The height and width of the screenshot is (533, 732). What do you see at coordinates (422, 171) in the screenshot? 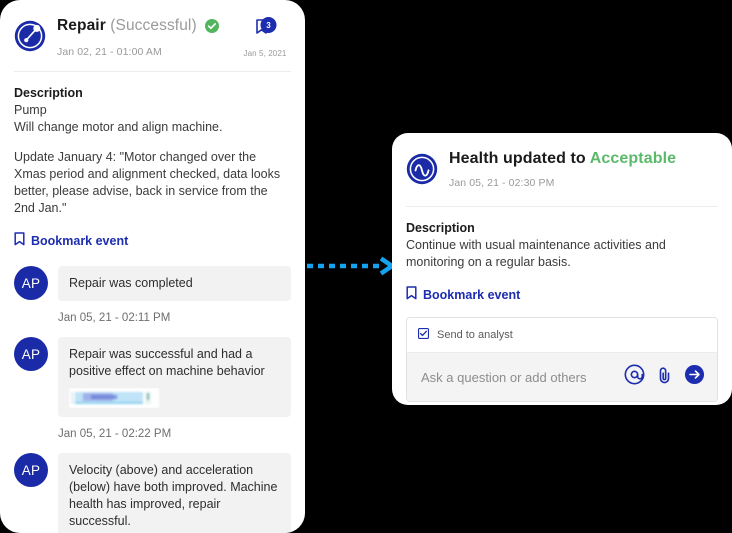
I see `waveform-circle-icon` at bounding box center [422, 171].